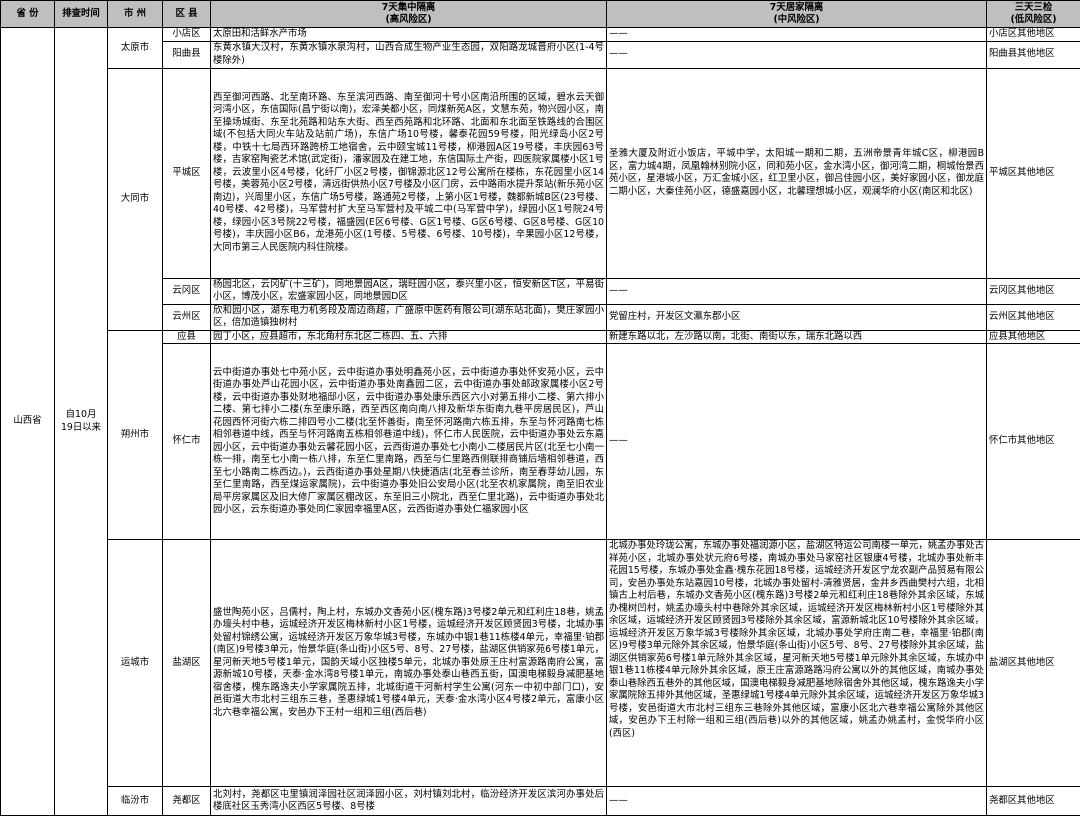 This screenshot has width=1080, height=816. Describe the element at coordinates (1033, 663) in the screenshot. I see `low-risk-cell: 盐湖区其他地区` at that location.